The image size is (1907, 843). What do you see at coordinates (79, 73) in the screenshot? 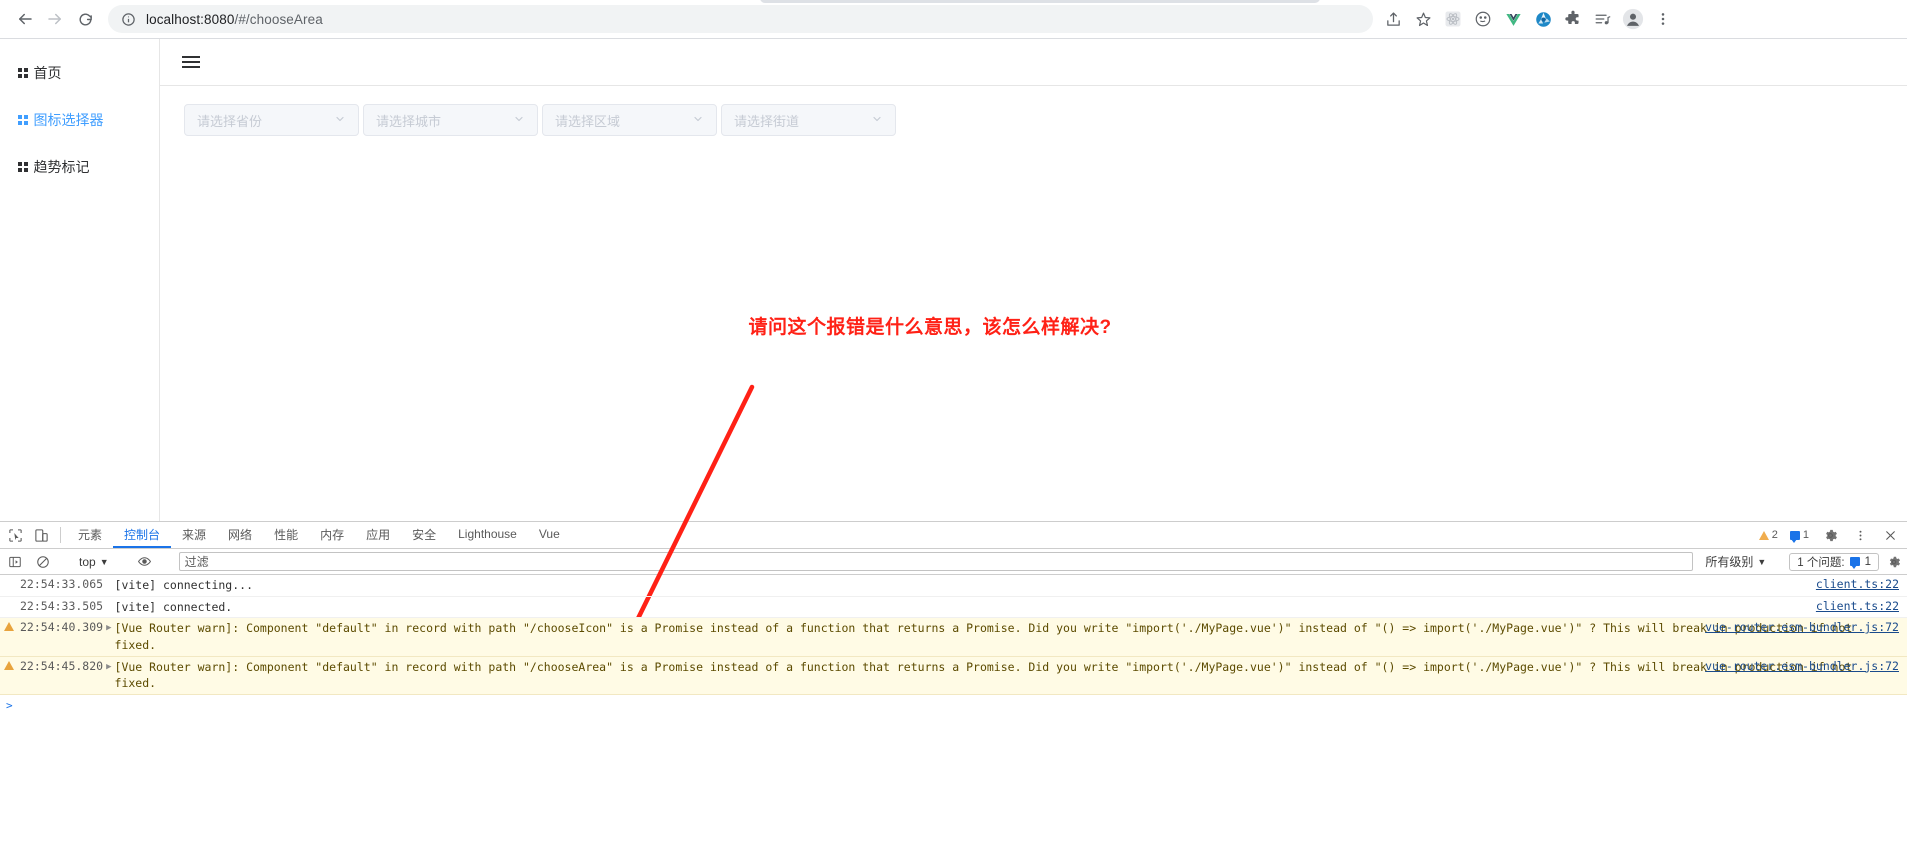
I see `sidebar-item-home: 首页` at bounding box center [79, 73].